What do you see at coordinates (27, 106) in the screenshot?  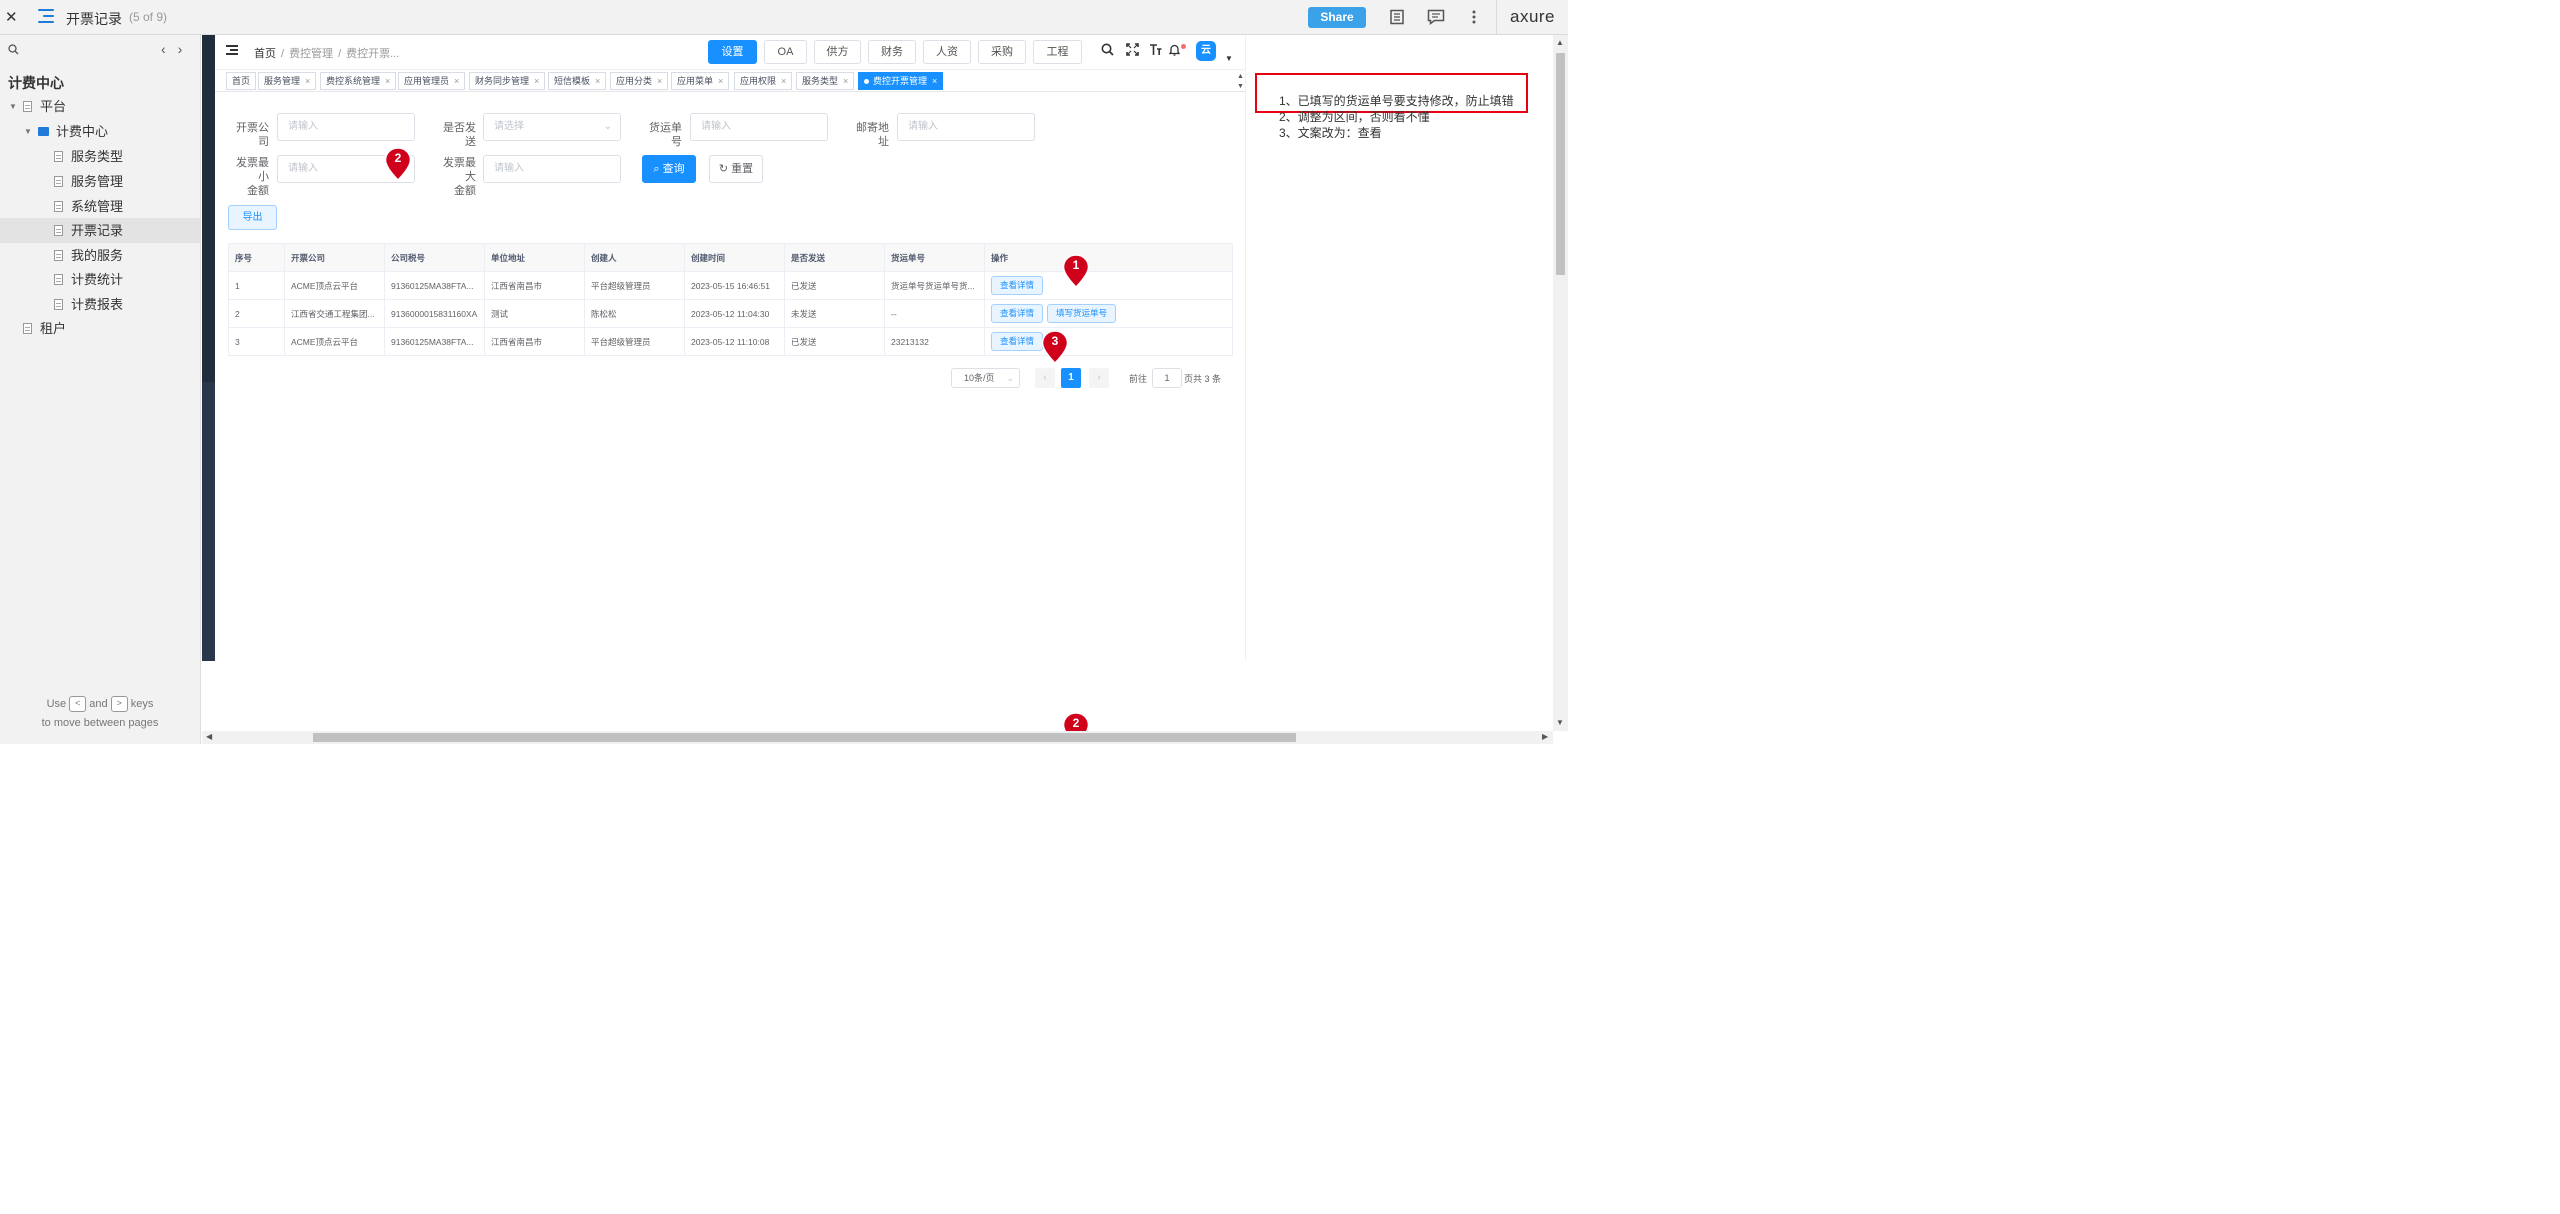 I see `page-icon` at bounding box center [27, 106].